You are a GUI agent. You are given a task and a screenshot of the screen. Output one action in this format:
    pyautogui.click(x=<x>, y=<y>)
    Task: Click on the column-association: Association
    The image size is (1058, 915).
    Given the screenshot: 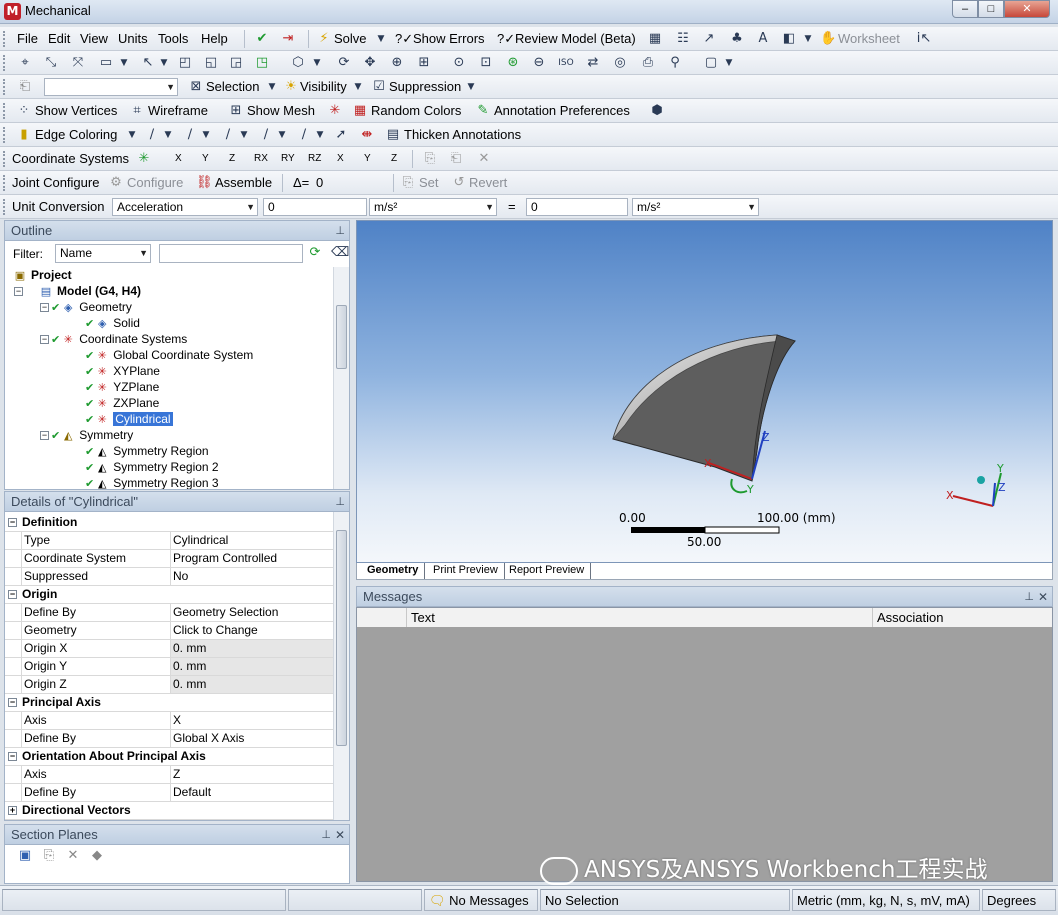 What is the action you would take?
    pyautogui.click(x=910, y=618)
    